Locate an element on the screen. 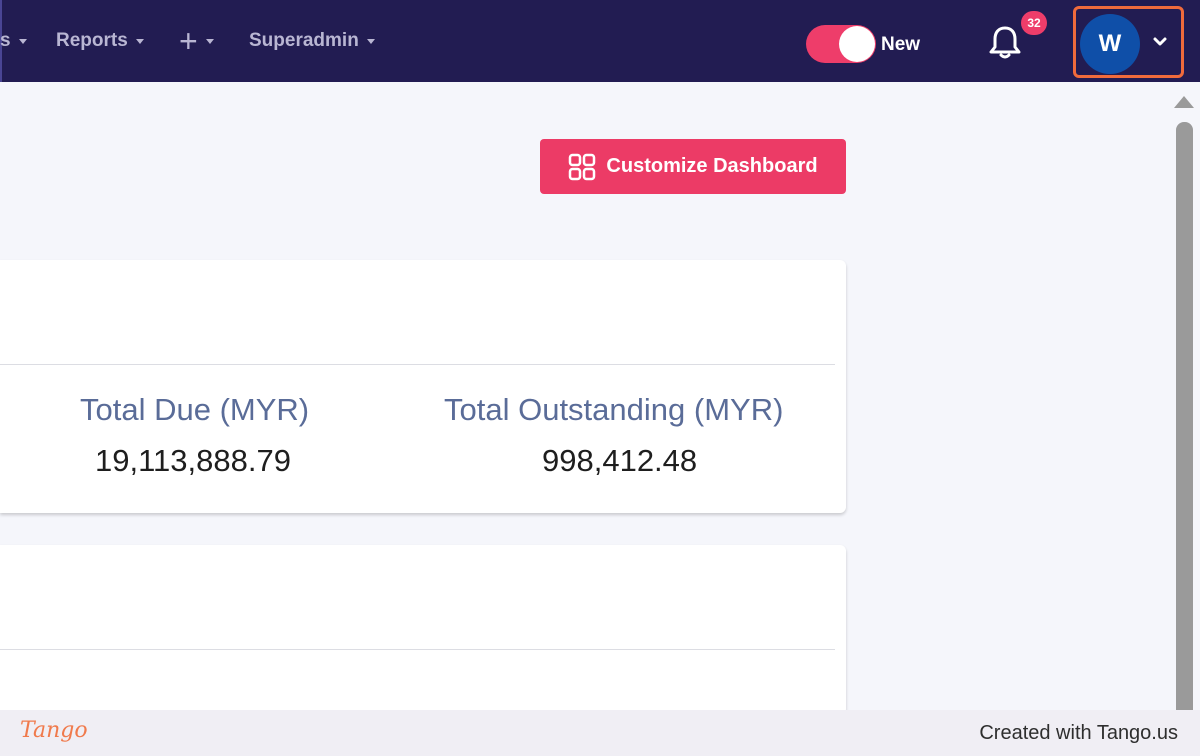 Image resolution: width=1200 pixels, height=756 pixels. total-due-label: Total Due (MYR) is located at coordinates (195, 409).